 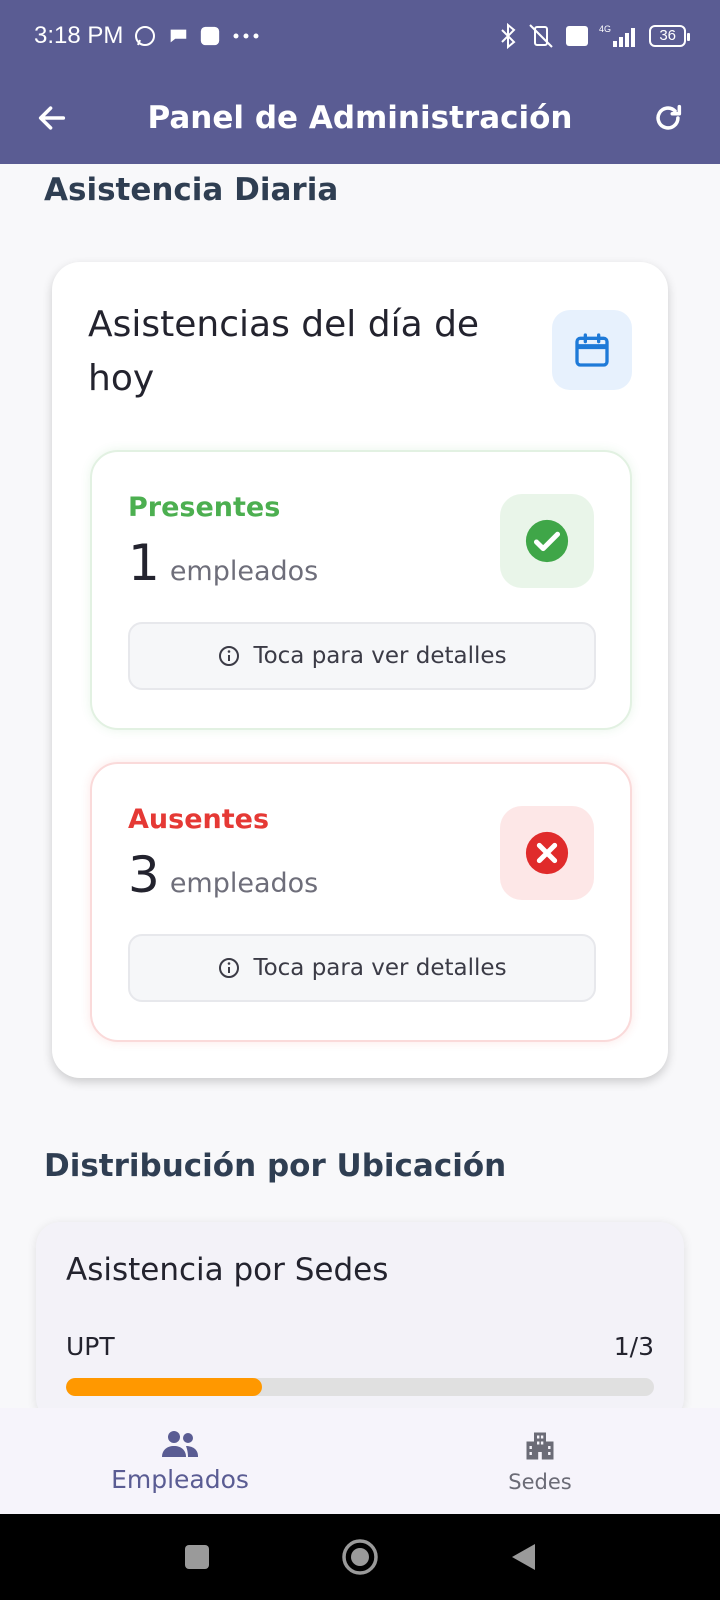 What do you see at coordinates (246, 36) in the screenshot?
I see `more-notifications-icon` at bounding box center [246, 36].